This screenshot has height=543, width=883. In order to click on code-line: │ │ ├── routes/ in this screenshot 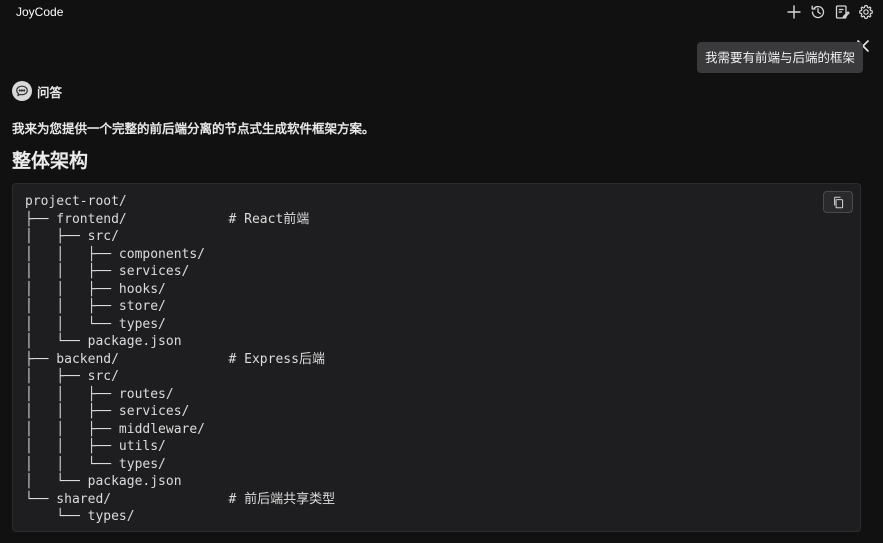, I will do `click(180, 395)`.